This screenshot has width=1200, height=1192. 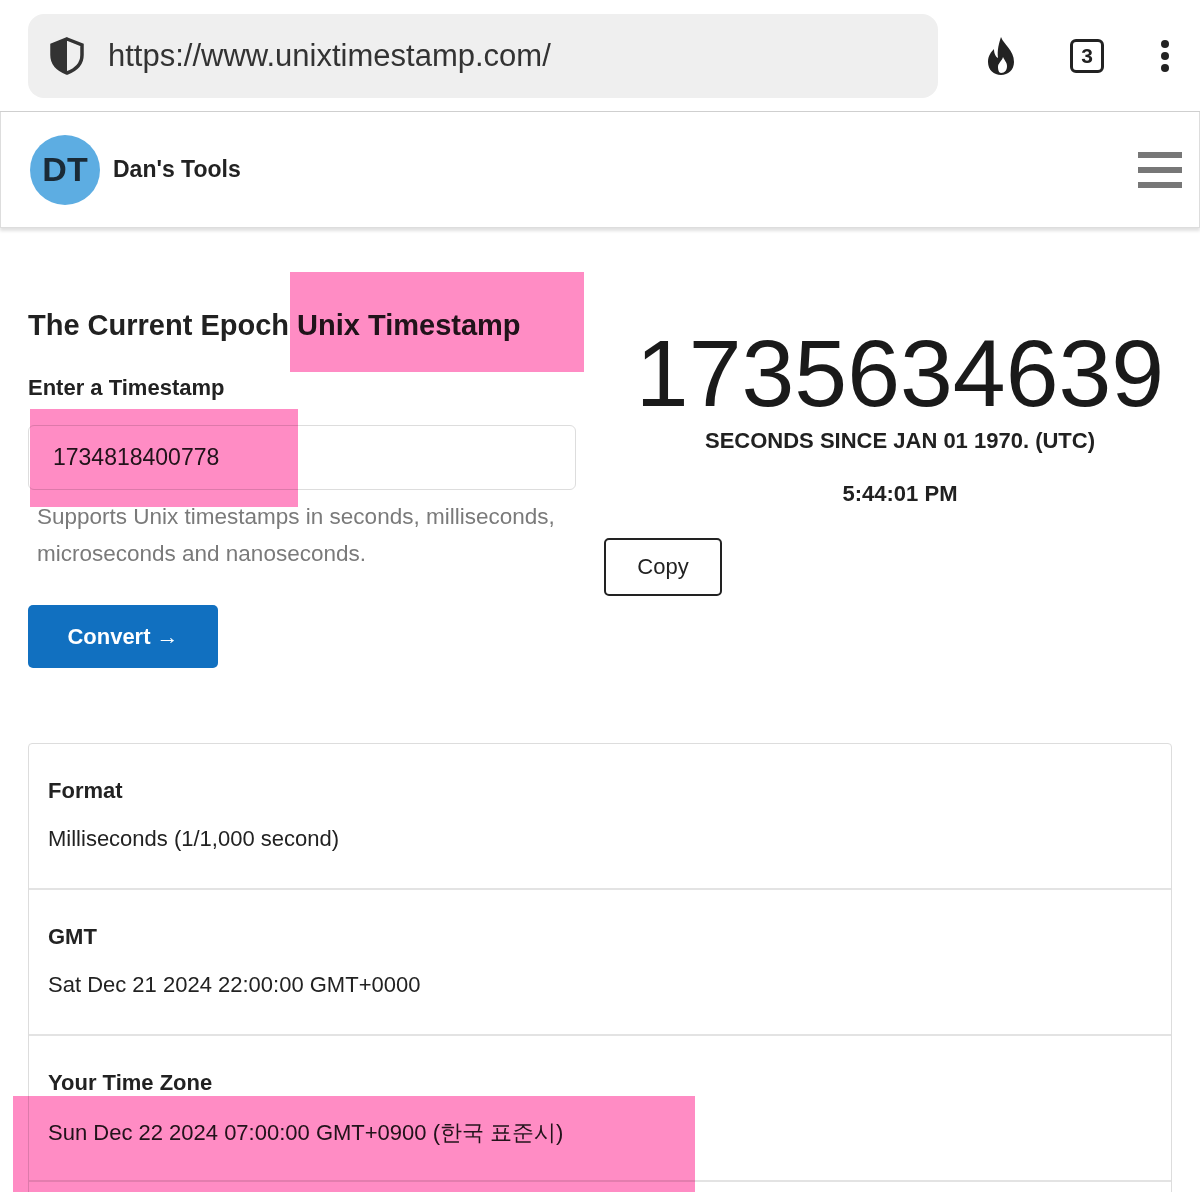 What do you see at coordinates (275, 325) in the screenshot?
I see `page-heading: The Current Epoch Unix Timestamp` at bounding box center [275, 325].